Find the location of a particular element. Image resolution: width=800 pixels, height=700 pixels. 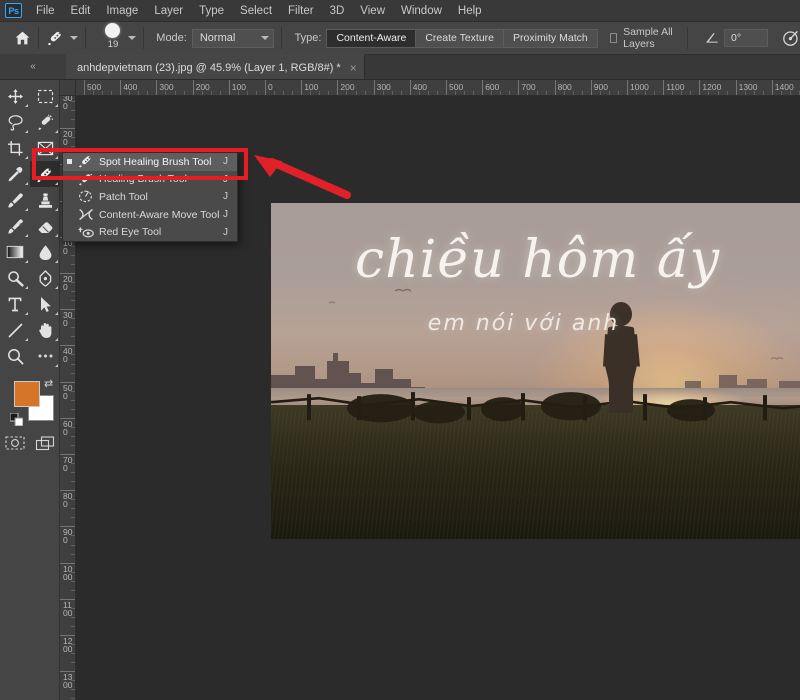

line-tool is located at coordinates (15, 330).